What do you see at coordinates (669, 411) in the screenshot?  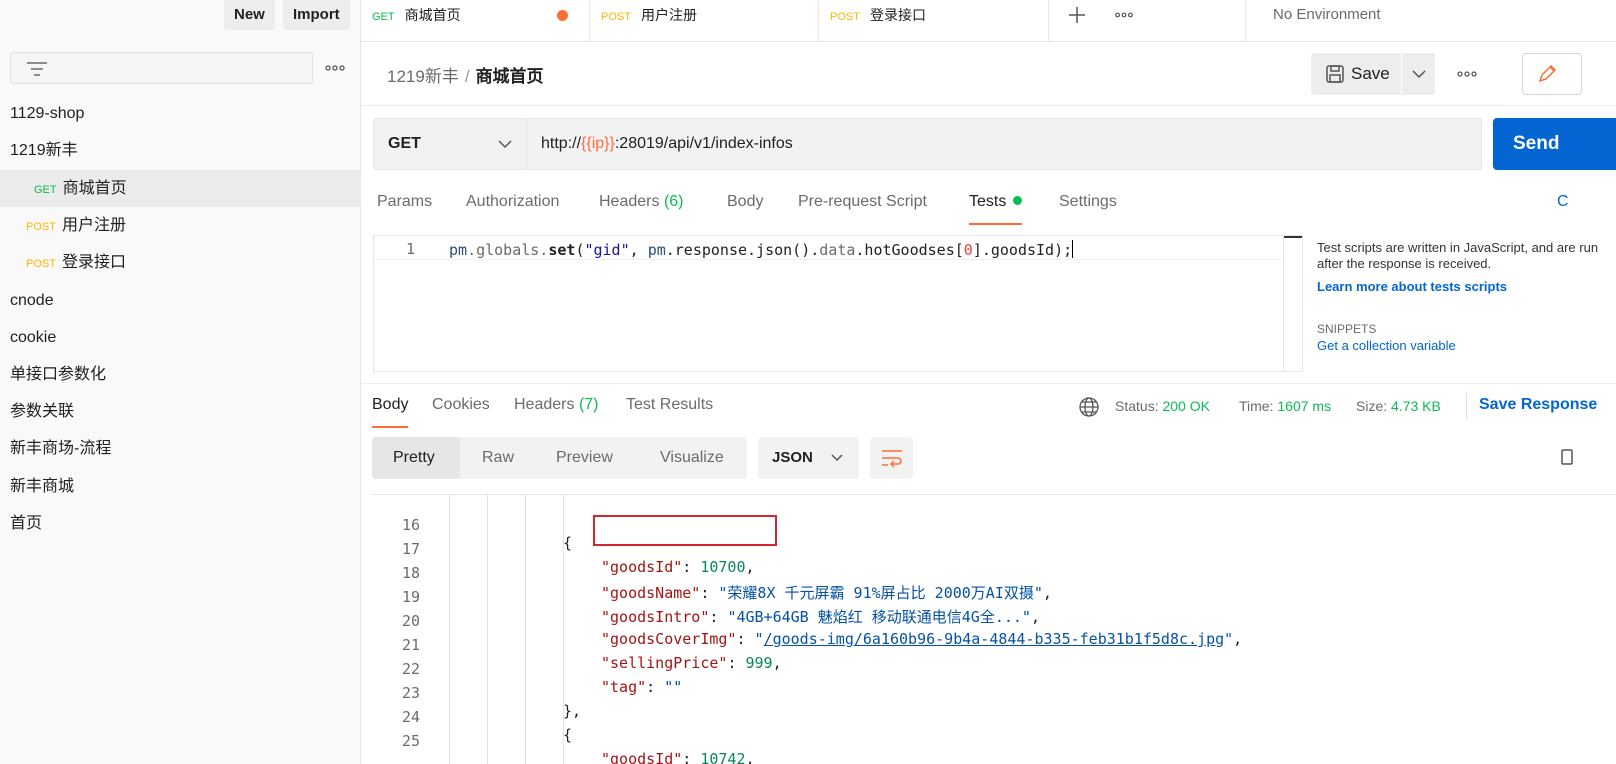 I see `response-tab-test-results: Test Results` at bounding box center [669, 411].